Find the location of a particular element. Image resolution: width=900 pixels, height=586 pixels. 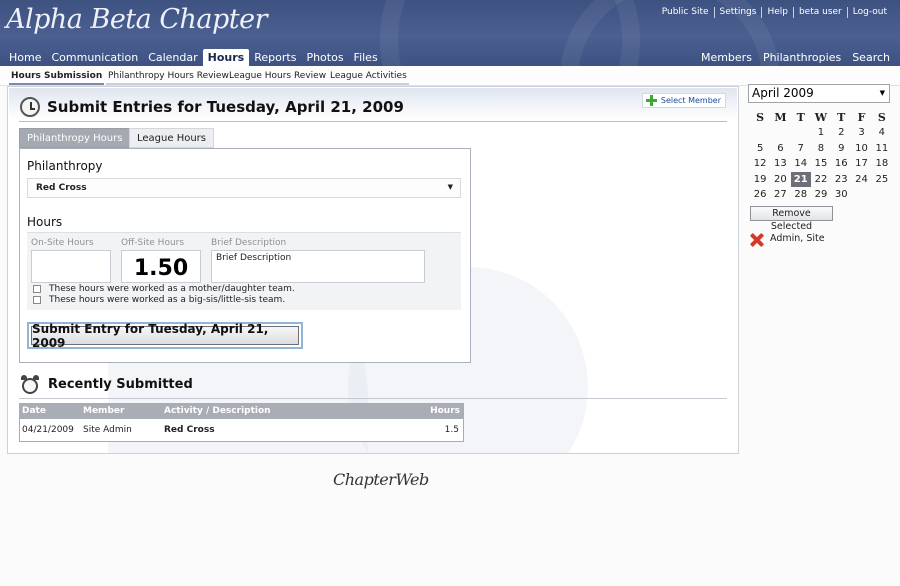

selected-member: Admin, Site is located at coordinates (797, 238).